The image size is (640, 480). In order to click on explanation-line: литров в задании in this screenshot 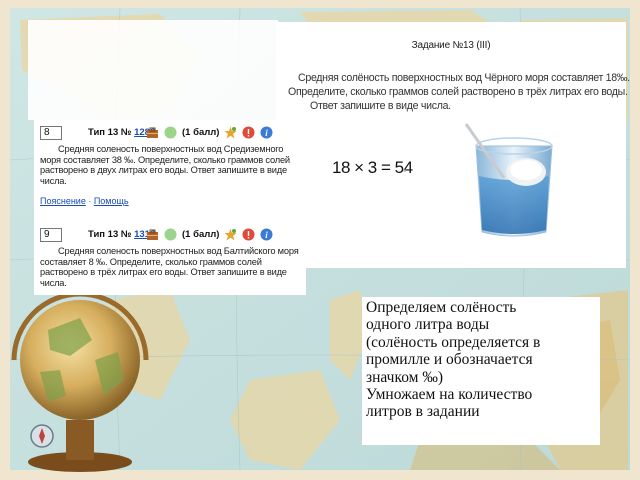, I will do `click(423, 412)`.